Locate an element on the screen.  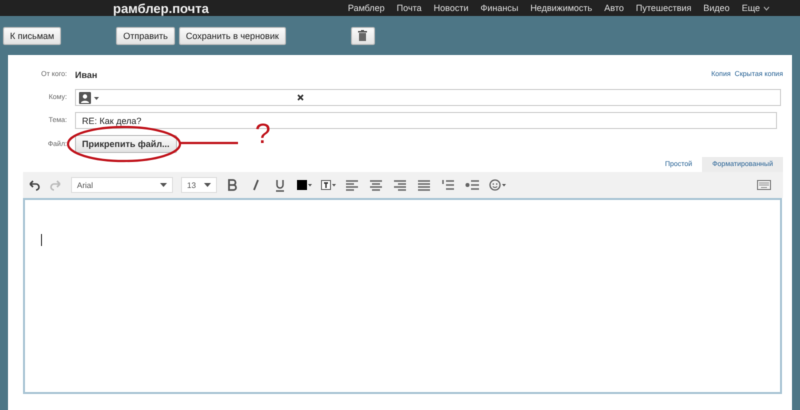
text-color-icon is located at coordinates (305, 185).